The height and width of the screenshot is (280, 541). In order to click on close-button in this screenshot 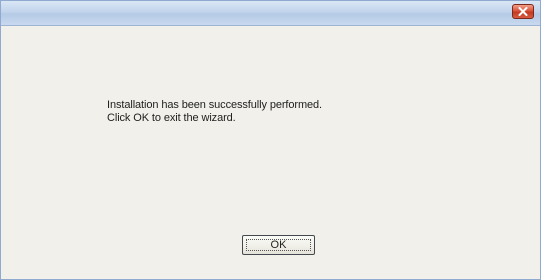, I will do `click(523, 11)`.